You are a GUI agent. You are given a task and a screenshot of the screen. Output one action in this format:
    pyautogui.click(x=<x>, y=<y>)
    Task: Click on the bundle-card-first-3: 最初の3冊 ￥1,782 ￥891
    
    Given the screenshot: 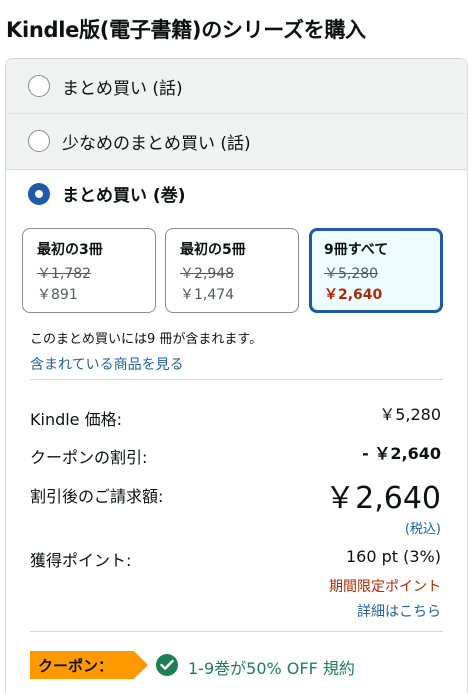 What is the action you would take?
    pyautogui.click(x=89, y=270)
    